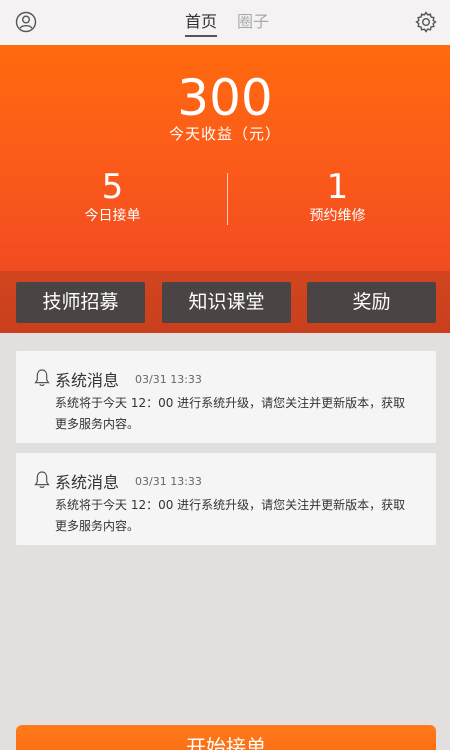  I want to click on action-strip: 技师招募 知识课堂 奖励, so click(225, 302).